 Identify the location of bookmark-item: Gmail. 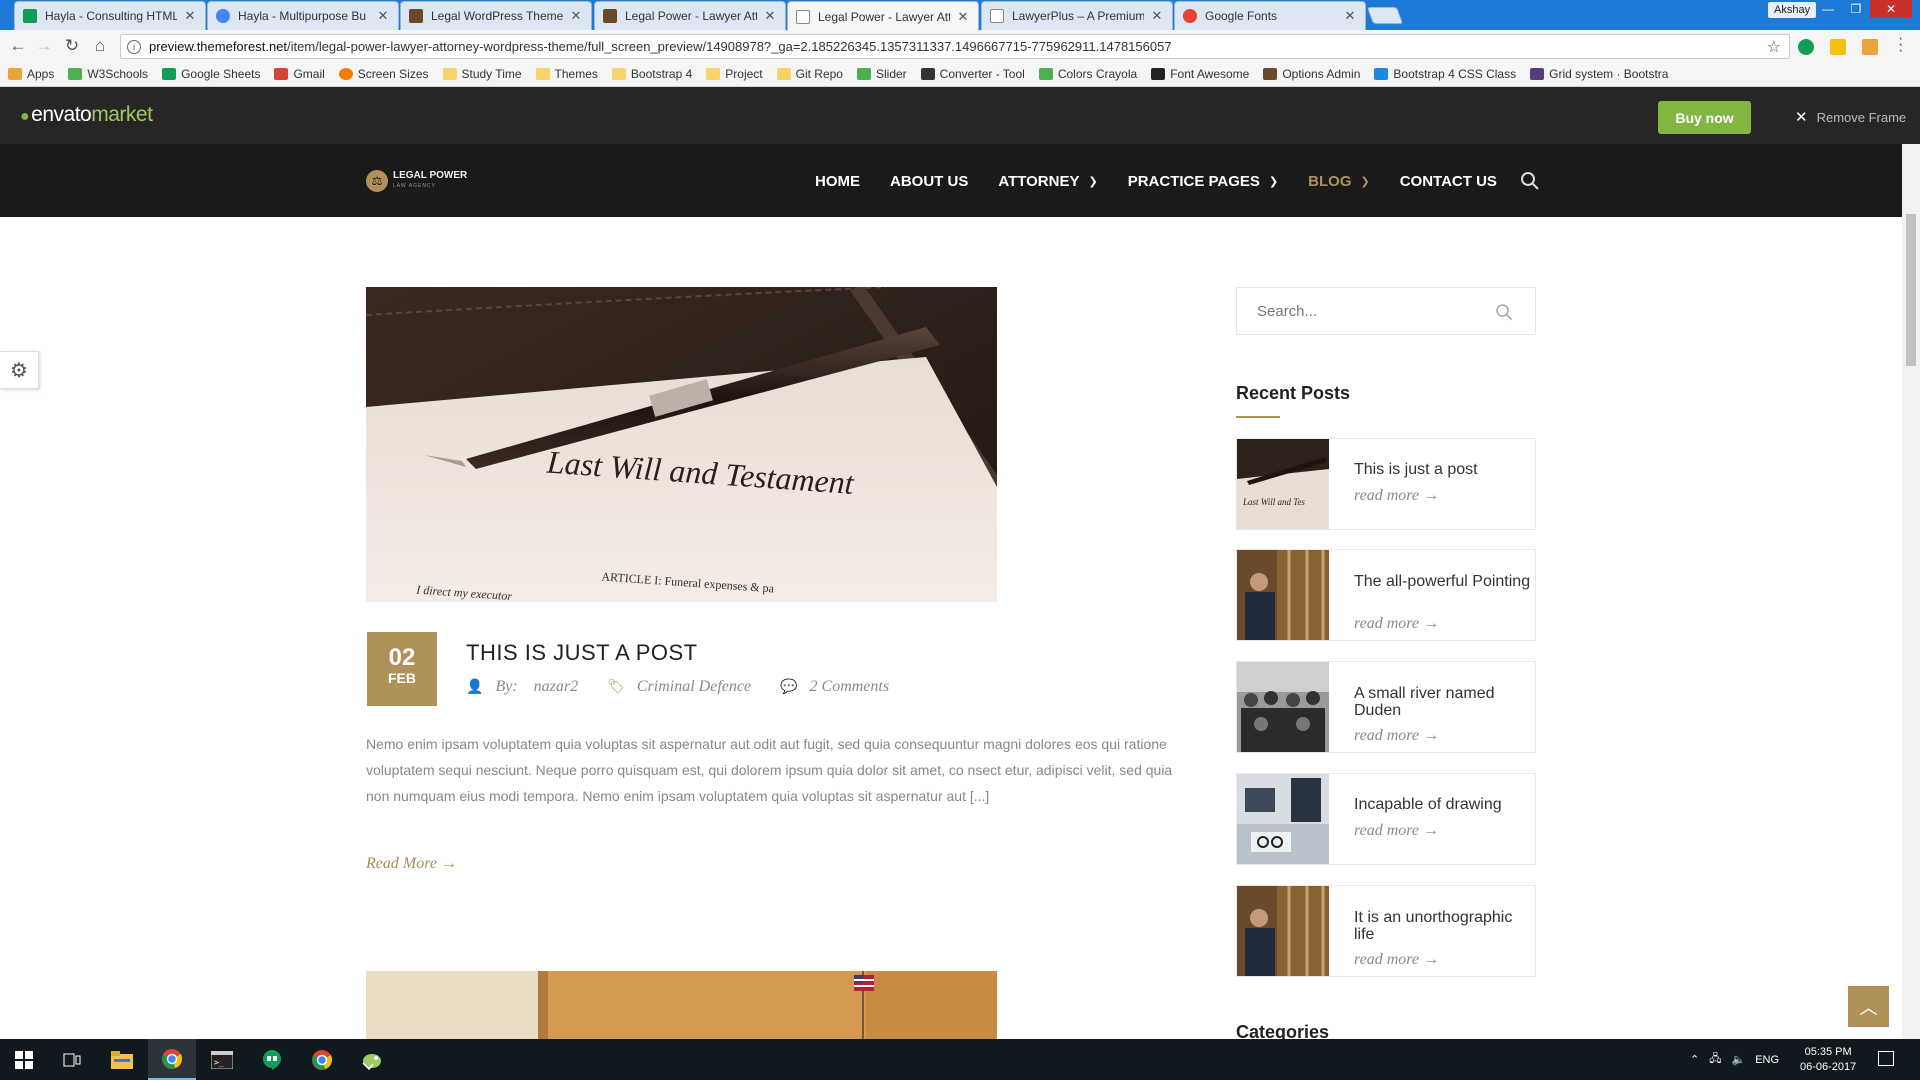
(299, 74).